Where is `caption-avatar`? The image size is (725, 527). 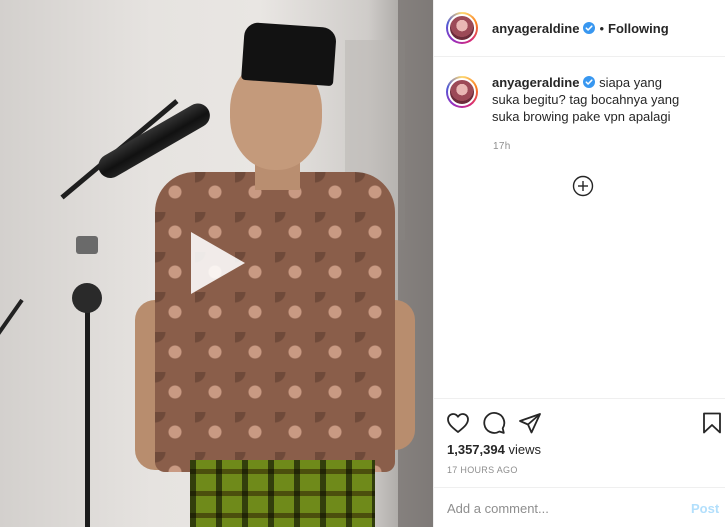
caption-avatar is located at coordinates (462, 92).